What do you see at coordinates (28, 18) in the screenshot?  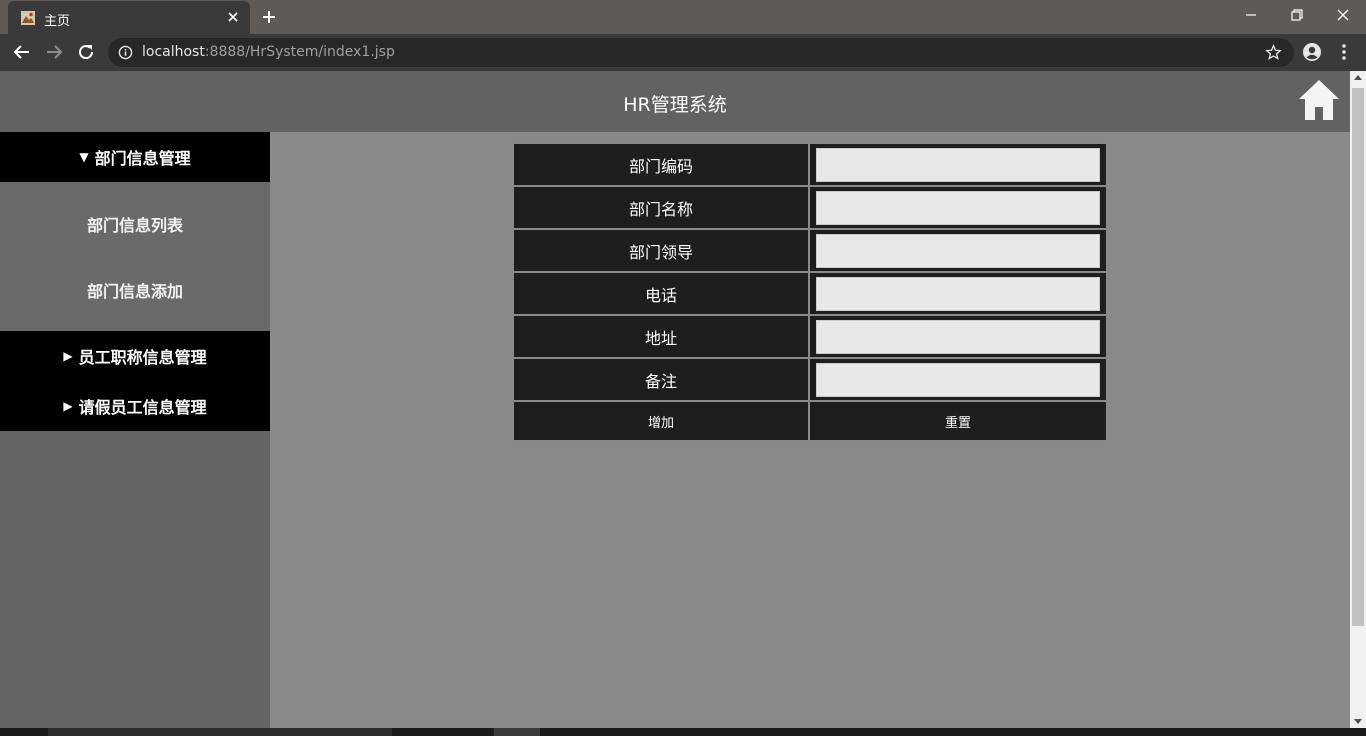 I see `favicon-icon` at bounding box center [28, 18].